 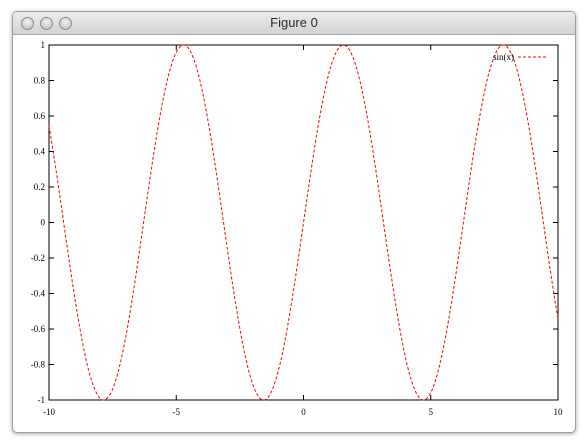 I want to click on y-tick-label: 0.4, so click(x=40, y=152).